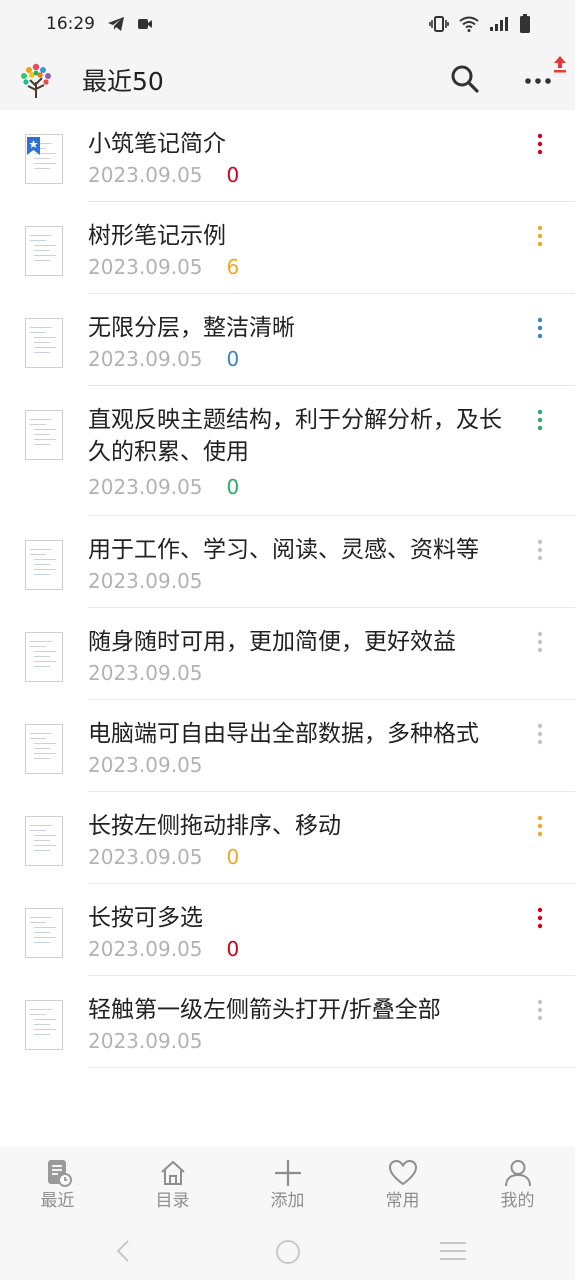  What do you see at coordinates (469, 24) in the screenshot?
I see `wifi-icon` at bounding box center [469, 24].